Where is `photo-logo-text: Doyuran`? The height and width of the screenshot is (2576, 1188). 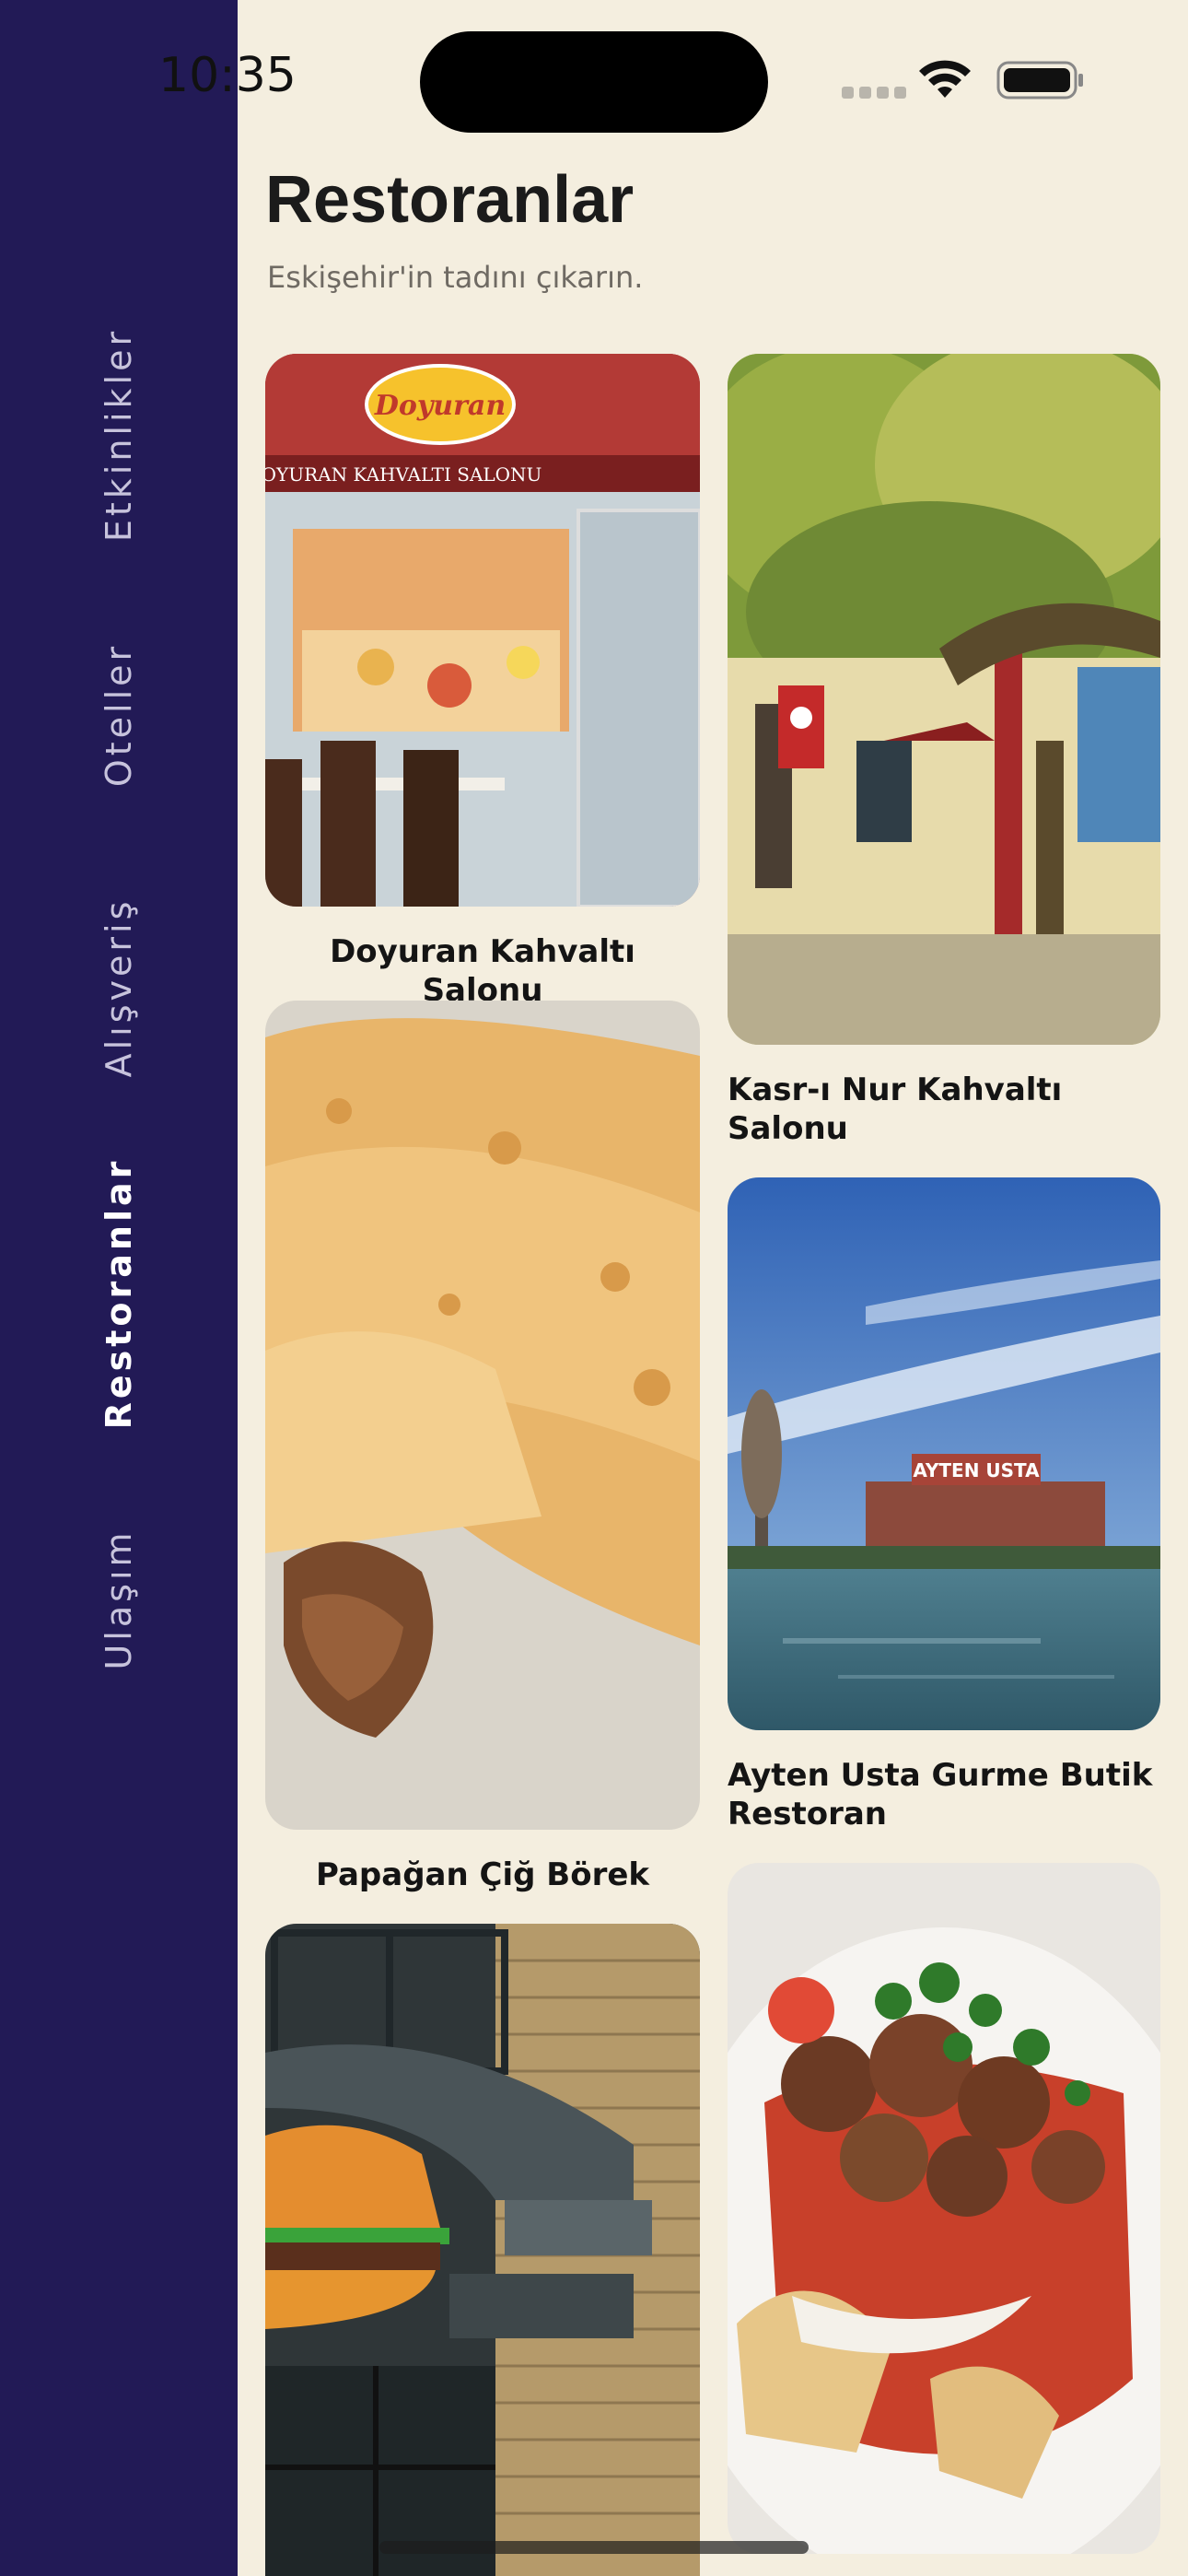 photo-logo-text: Doyuran is located at coordinates (440, 406).